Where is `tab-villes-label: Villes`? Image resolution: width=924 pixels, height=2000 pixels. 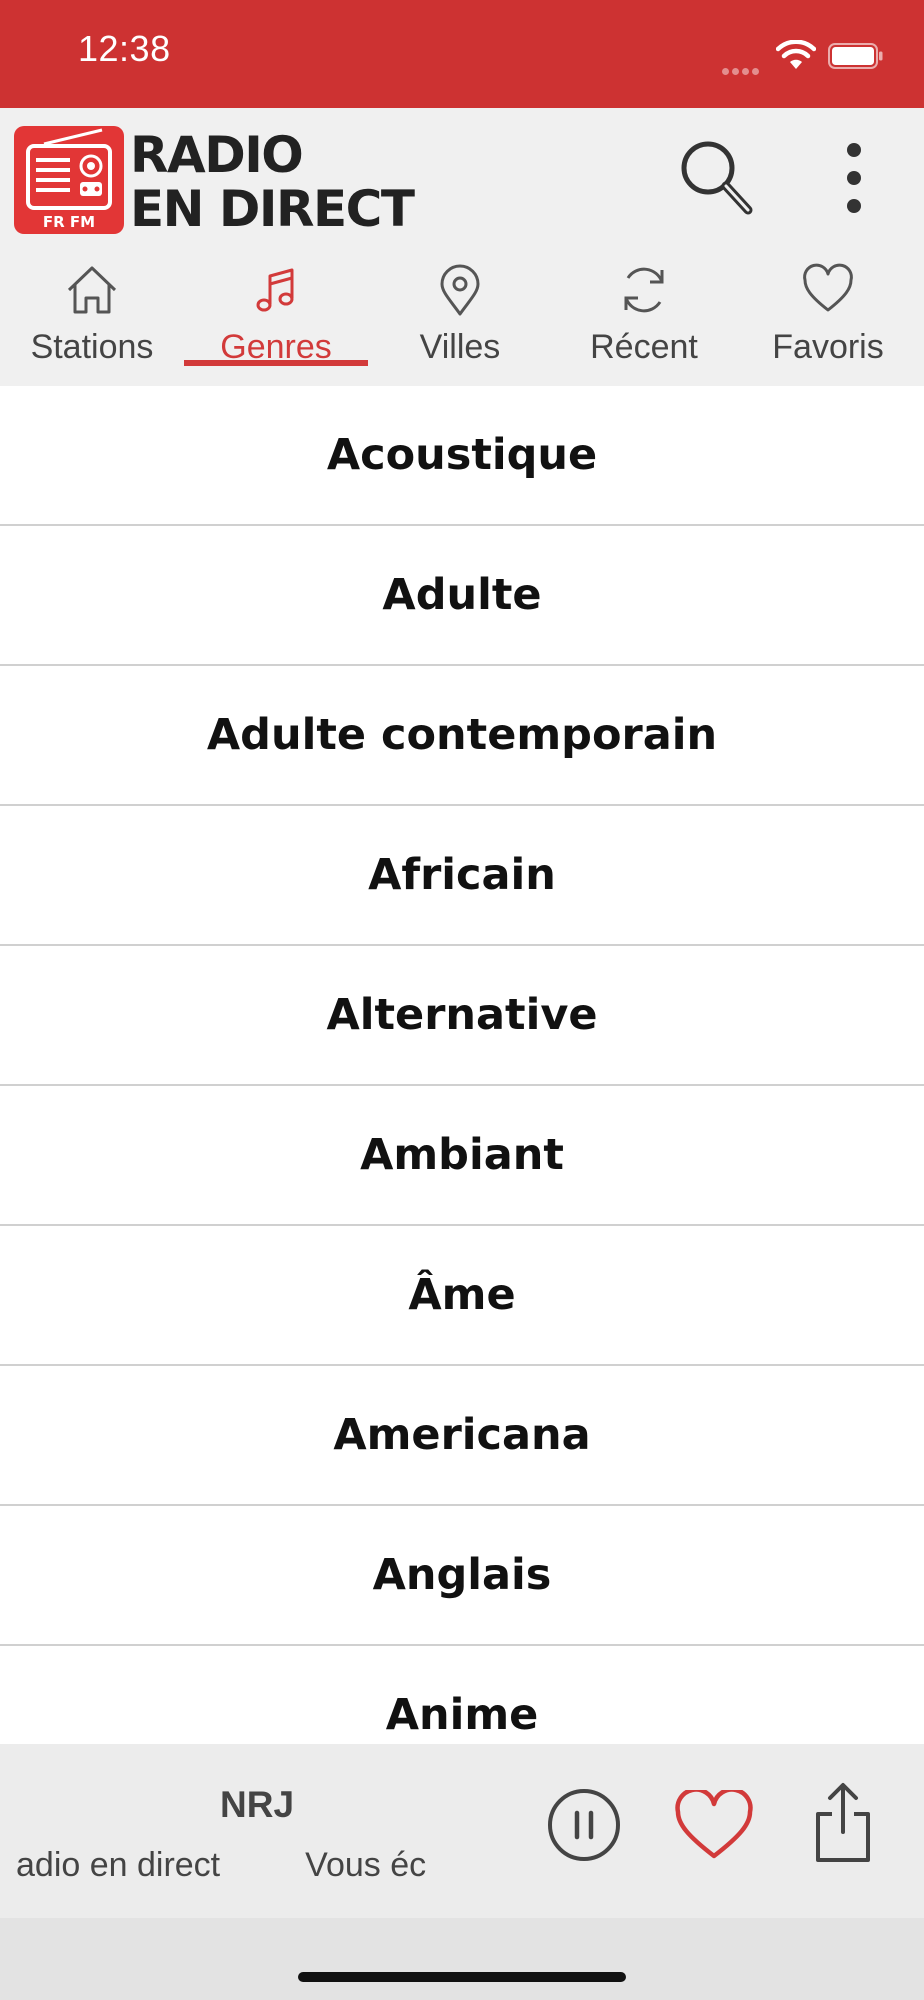 tab-villes-label: Villes is located at coordinates (460, 347).